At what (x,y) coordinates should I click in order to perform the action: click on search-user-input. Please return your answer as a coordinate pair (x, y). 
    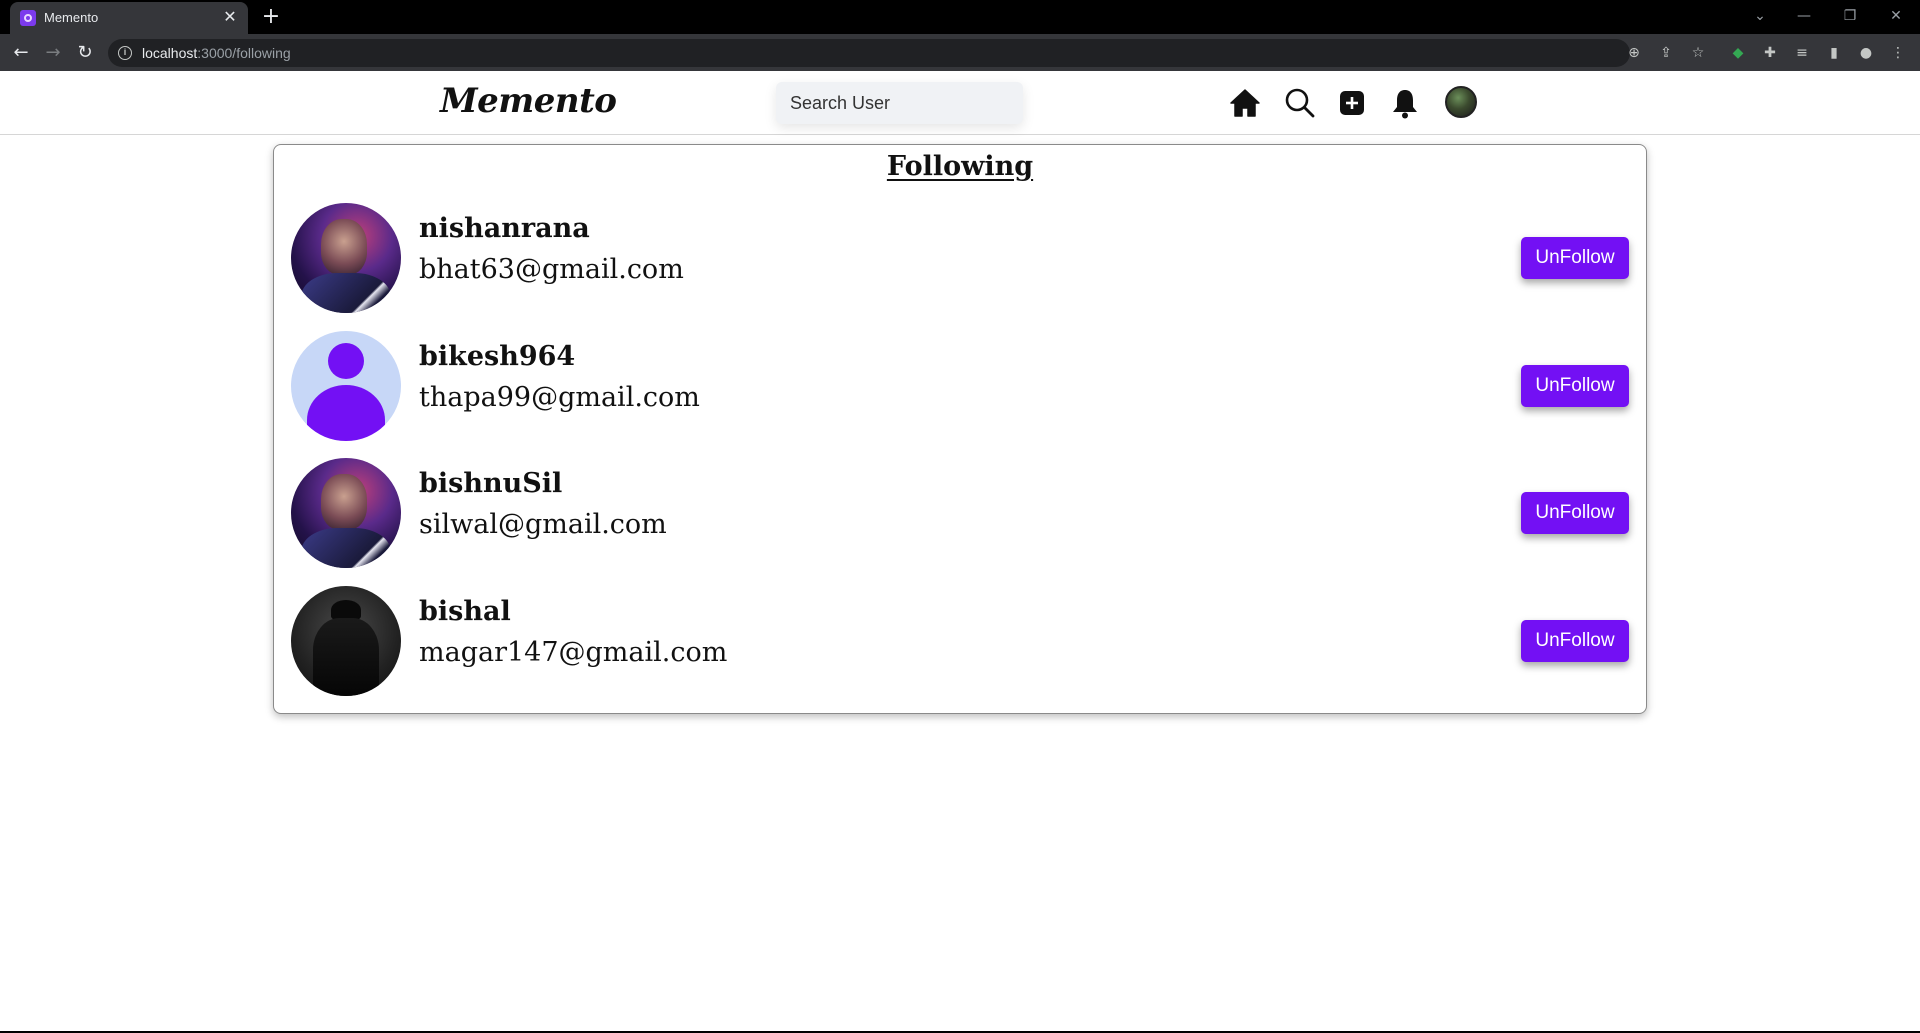
    Looking at the image, I should click on (899, 103).